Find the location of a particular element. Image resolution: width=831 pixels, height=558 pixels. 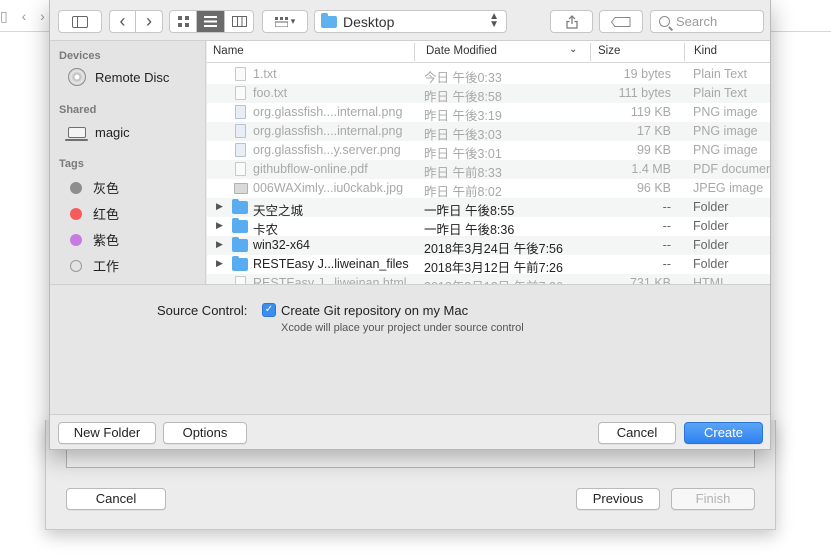

arrange-chevron-icon: ▾ is located at coordinates (293, 21).